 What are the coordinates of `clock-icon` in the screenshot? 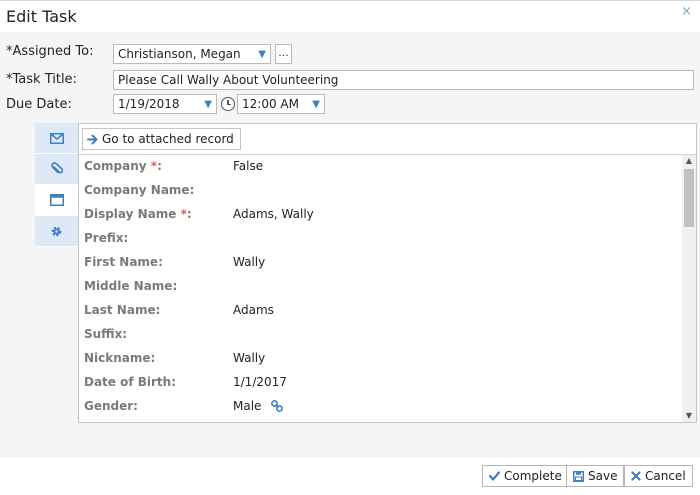 It's located at (228, 104).